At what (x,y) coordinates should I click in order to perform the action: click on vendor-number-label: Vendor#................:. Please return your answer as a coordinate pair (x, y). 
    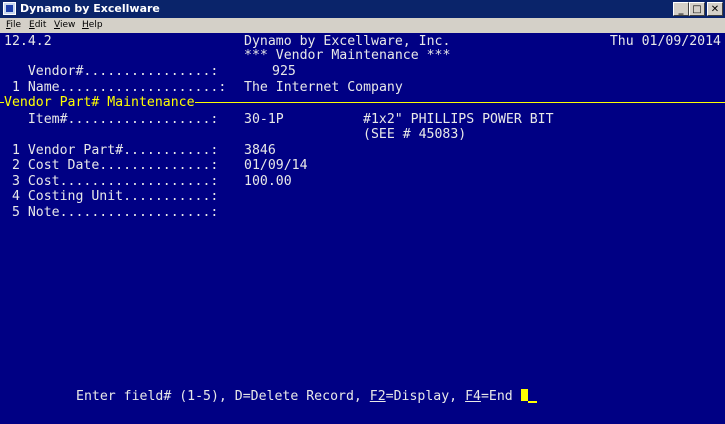
    Looking at the image, I should click on (111, 71).